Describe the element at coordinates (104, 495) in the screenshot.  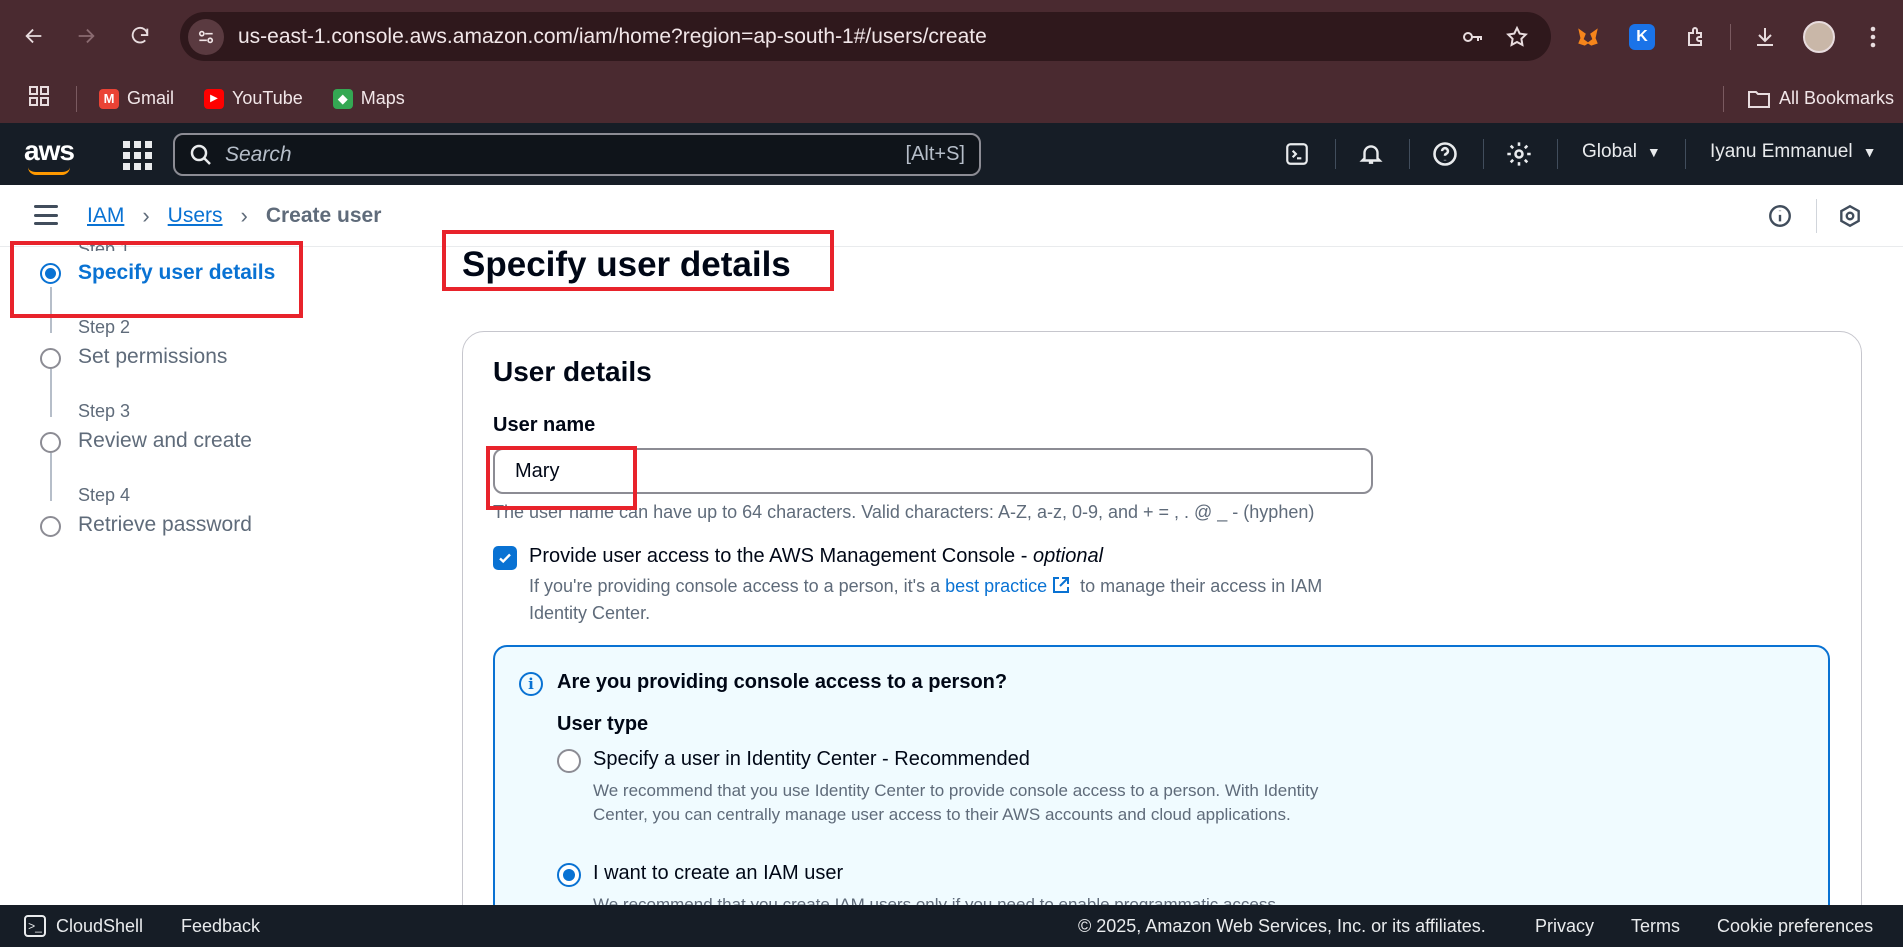
I see `step-4-number: Step 4` at that location.